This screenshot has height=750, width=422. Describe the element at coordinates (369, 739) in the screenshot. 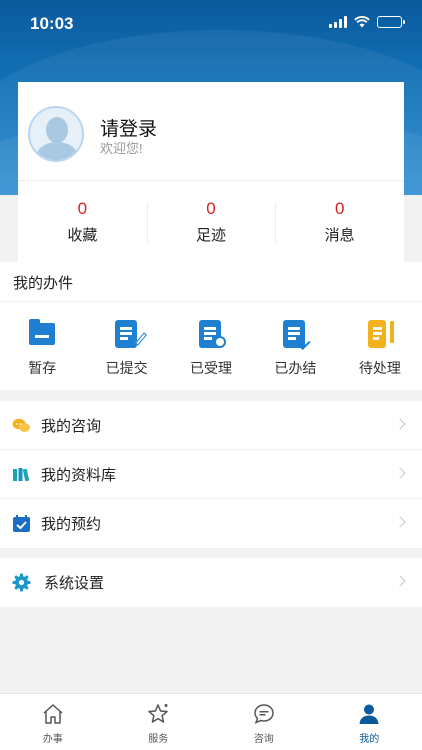

I see `tab-label: 我的` at that location.